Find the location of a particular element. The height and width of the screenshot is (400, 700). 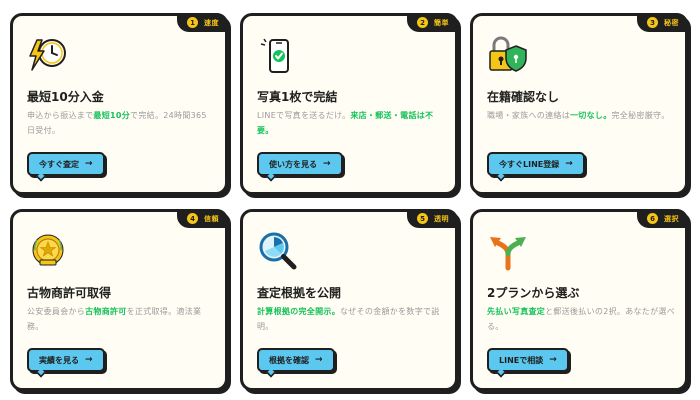

desc-highlight: 古物商許可 is located at coordinates (106, 311).